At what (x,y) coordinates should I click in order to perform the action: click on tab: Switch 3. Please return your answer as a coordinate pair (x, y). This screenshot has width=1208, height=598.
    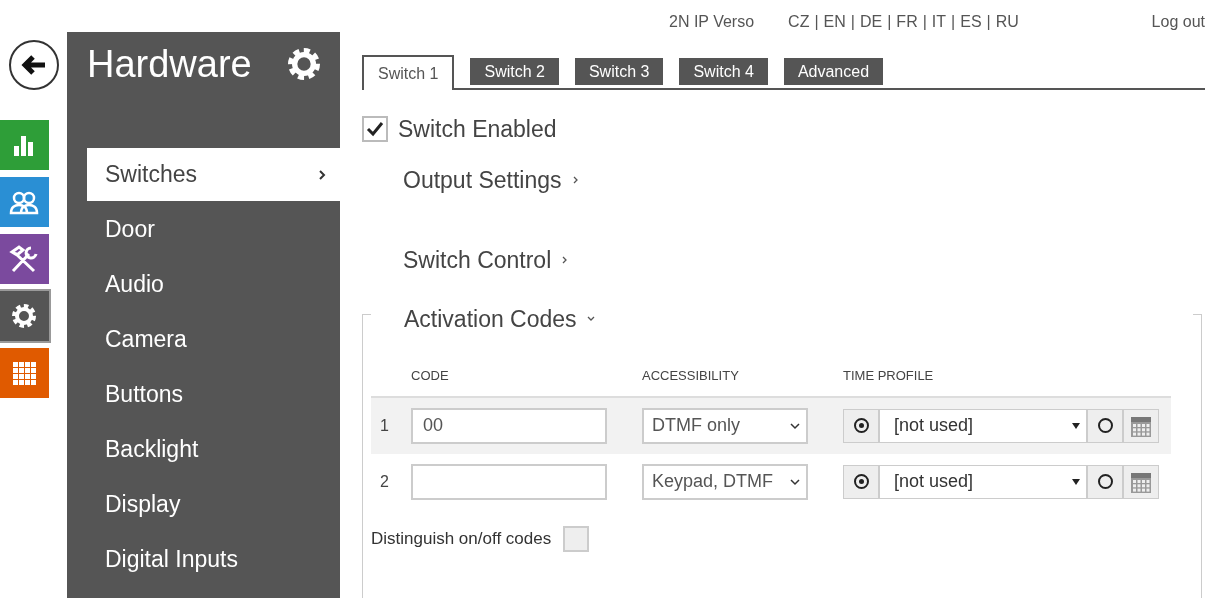
    Looking at the image, I should click on (619, 71).